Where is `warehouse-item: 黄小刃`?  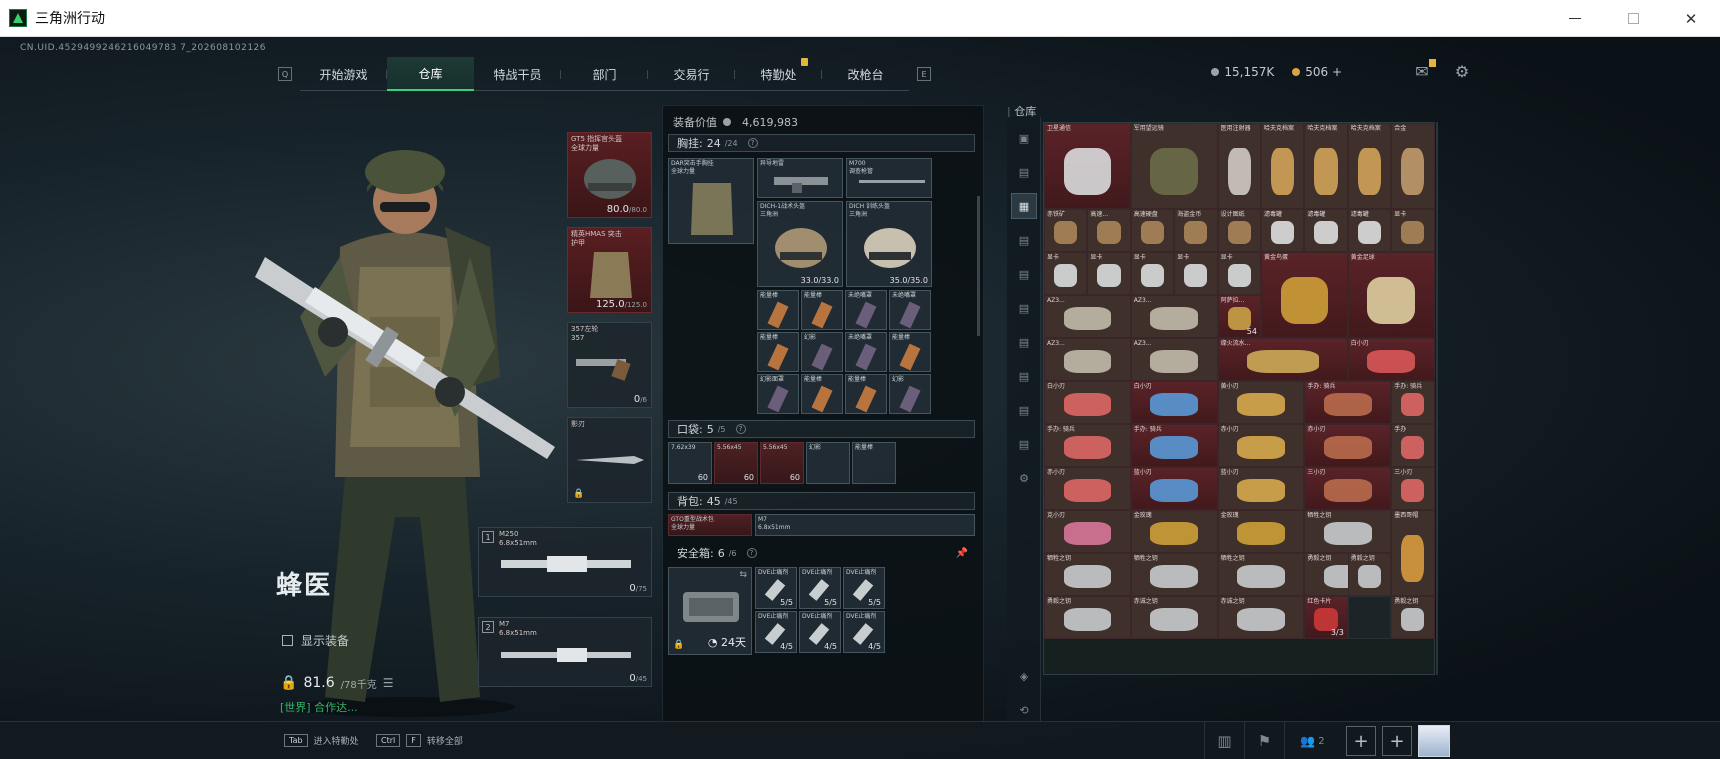
warehouse-item: 黄小刃 is located at coordinates (1261, 402).